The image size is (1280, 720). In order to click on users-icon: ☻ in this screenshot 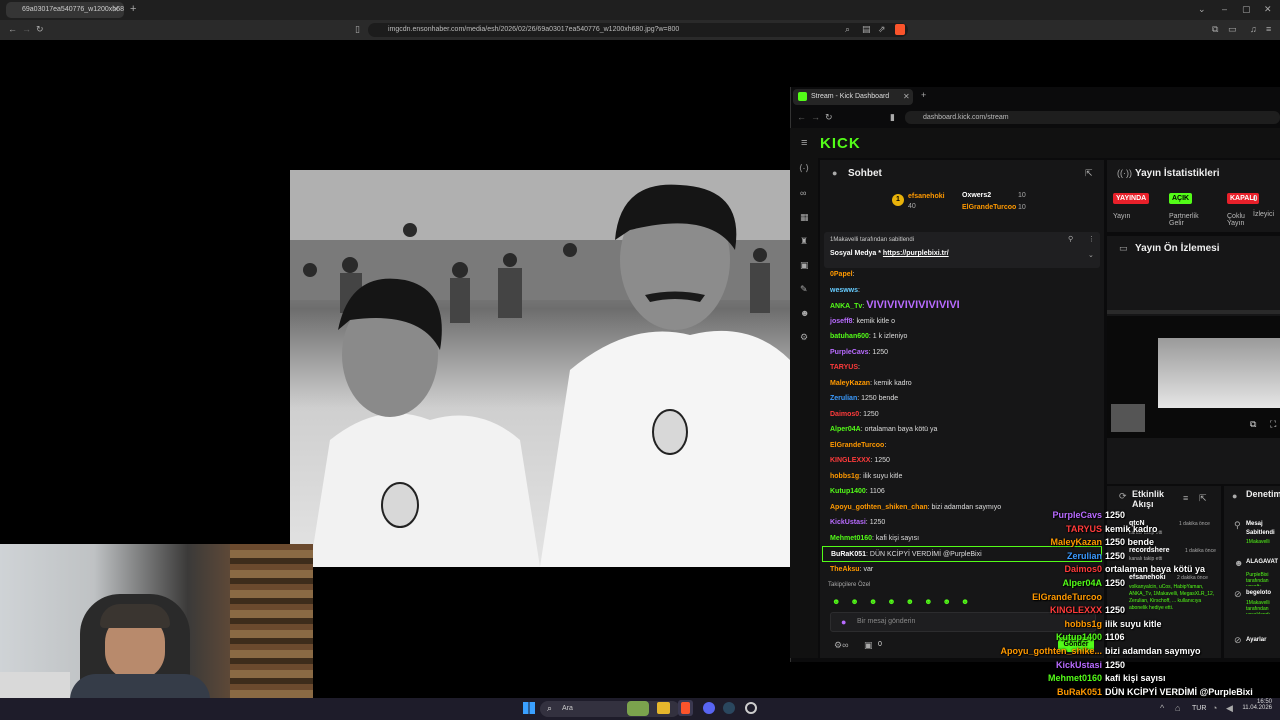, I will do `click(804, 313)`.